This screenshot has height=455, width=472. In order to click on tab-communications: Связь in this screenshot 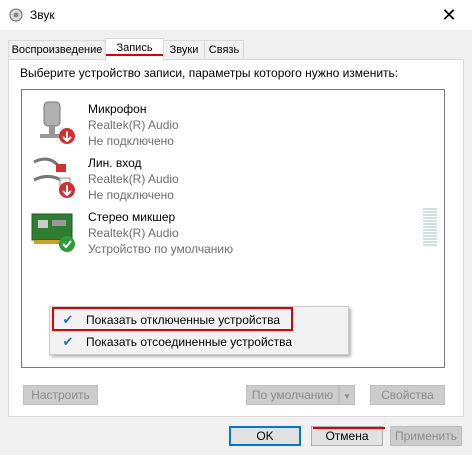, I will do `click(224, 50)`.